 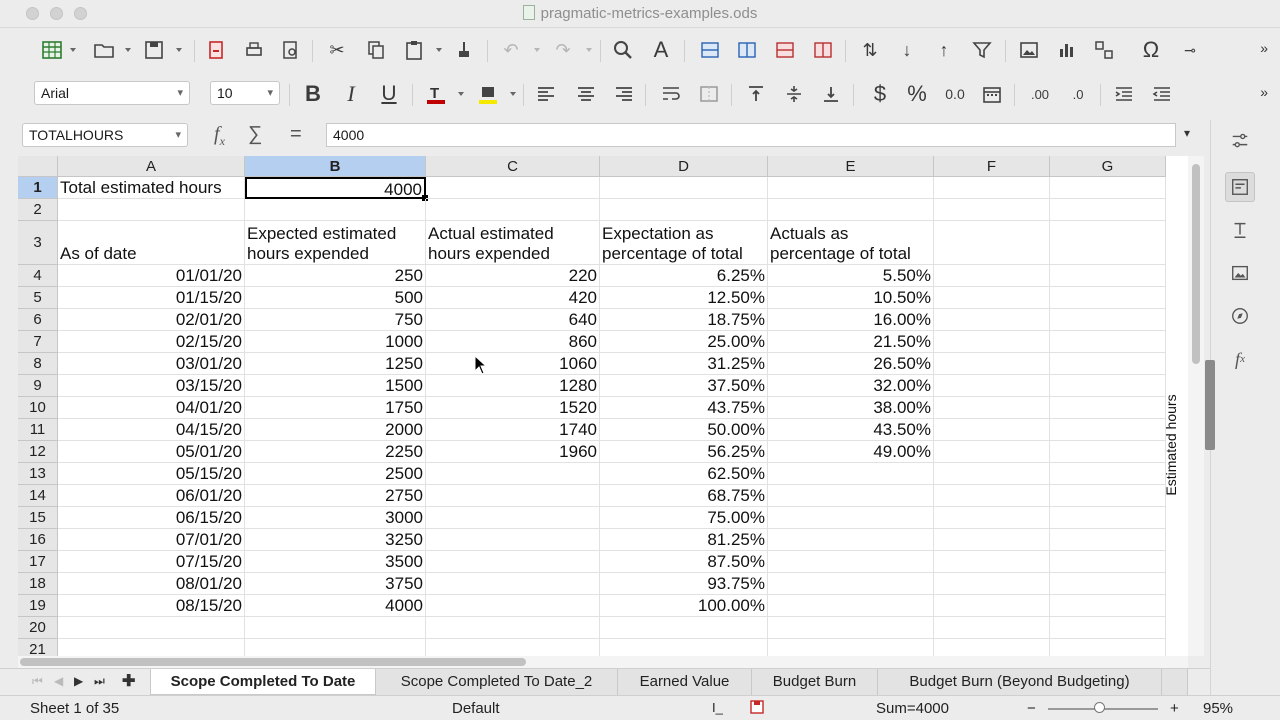 What do you see at coordinates (513, 320) in the screenshot?
I see `table-cell: 640` at bounding box center [513, 320].